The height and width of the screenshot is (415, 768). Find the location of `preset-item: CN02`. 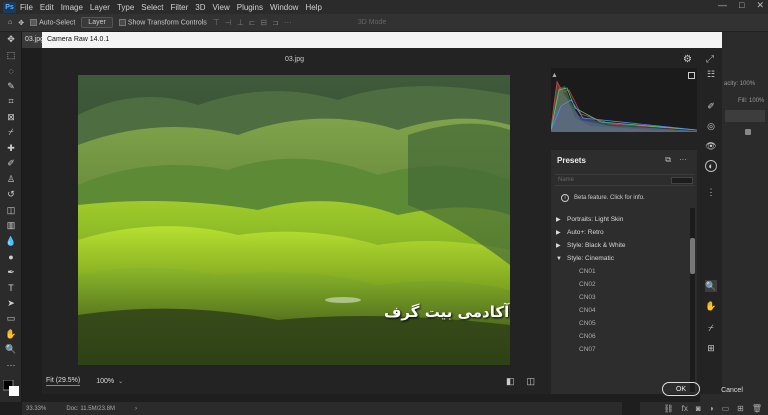

preset-item: CN02 is located at coordinates (620, 284).